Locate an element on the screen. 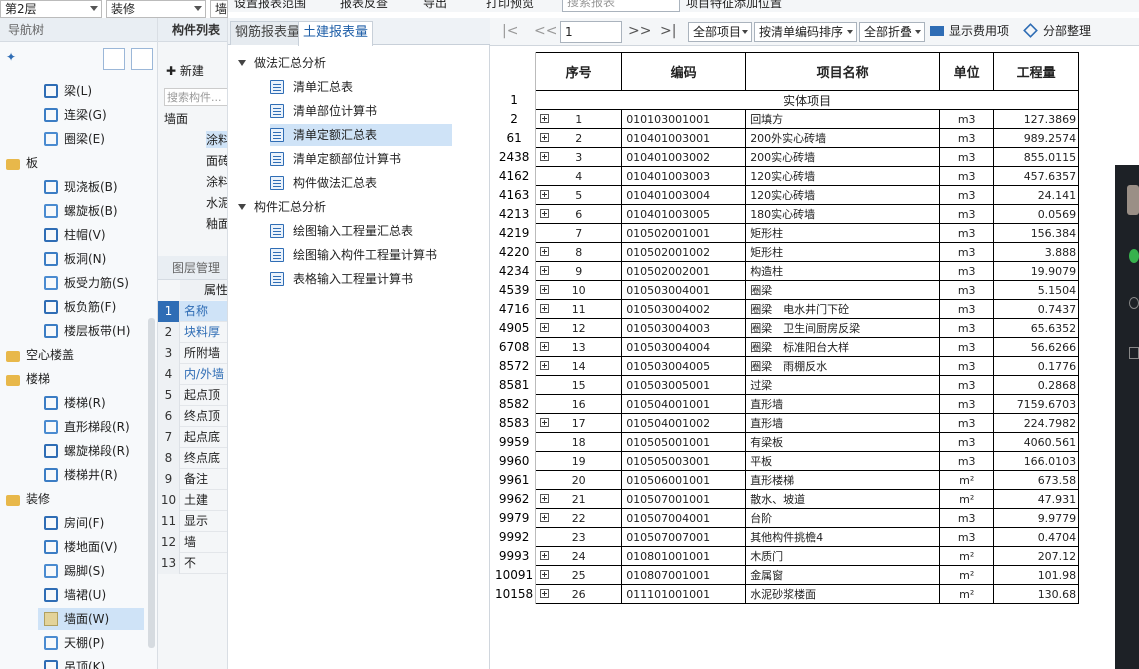 This screenshot has height=669, width=1139. nav-item: 天棚(P) is located at coordinates (74, 643).